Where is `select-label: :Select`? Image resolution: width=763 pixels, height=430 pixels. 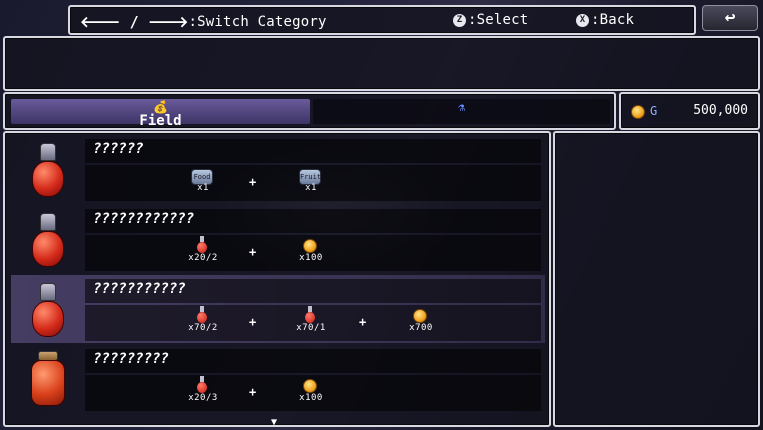
select-label: :Select is located at coordinates (498, 20).